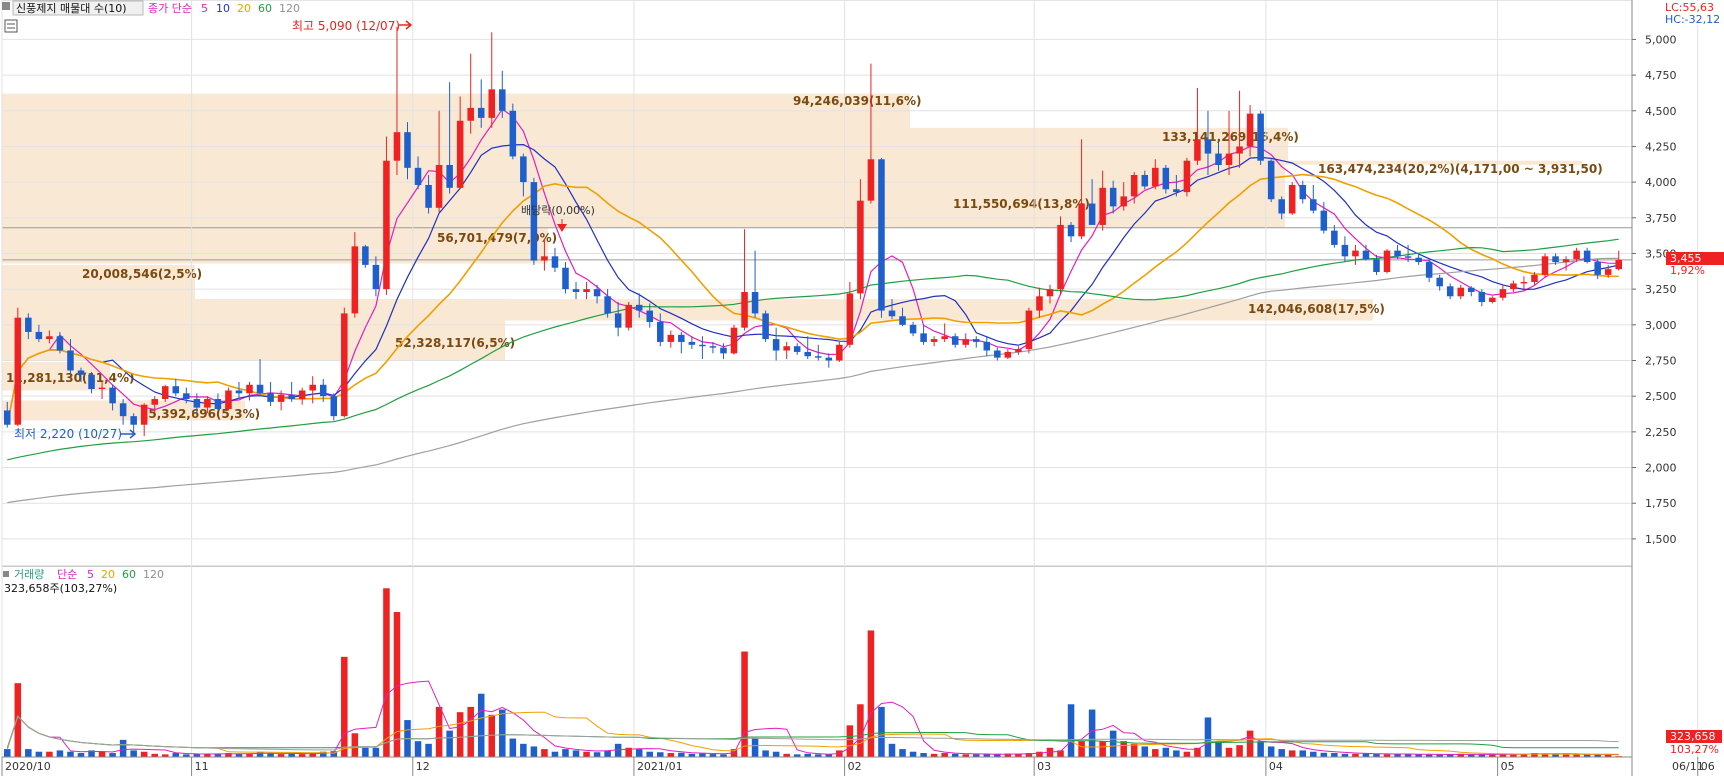  What do you see at coordinates (204, 8) in the screenshot?
I see `ma5-period: 5` at bounding box center [204, 8].